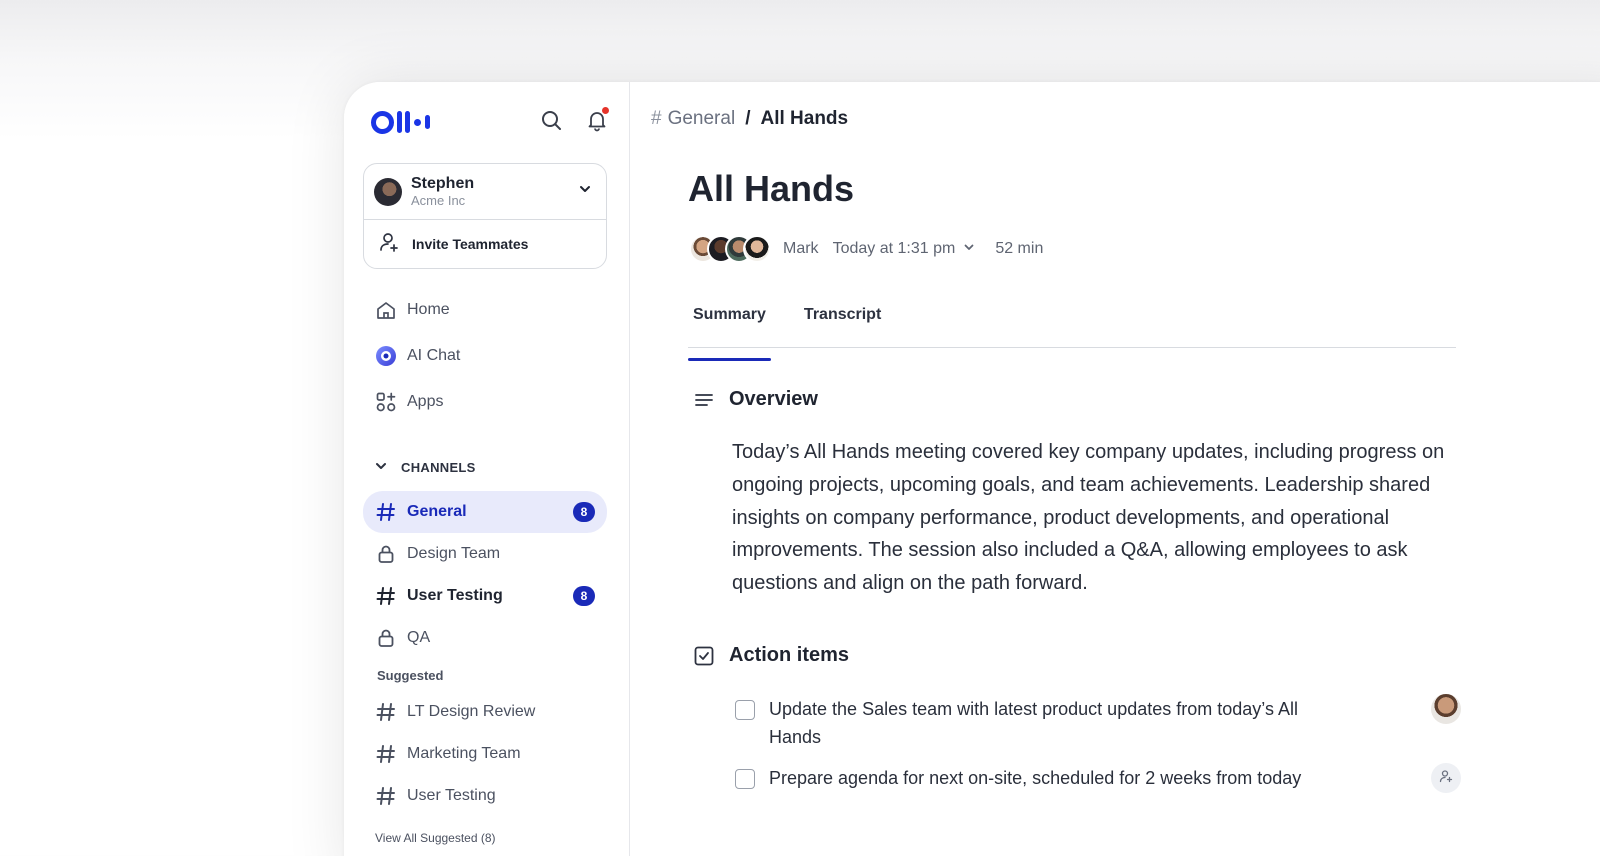  What do you see at coordinates (702, 119) in the screenshot?
I see `breadcrumb-channel-link: General` at bounding box center [702, 119].